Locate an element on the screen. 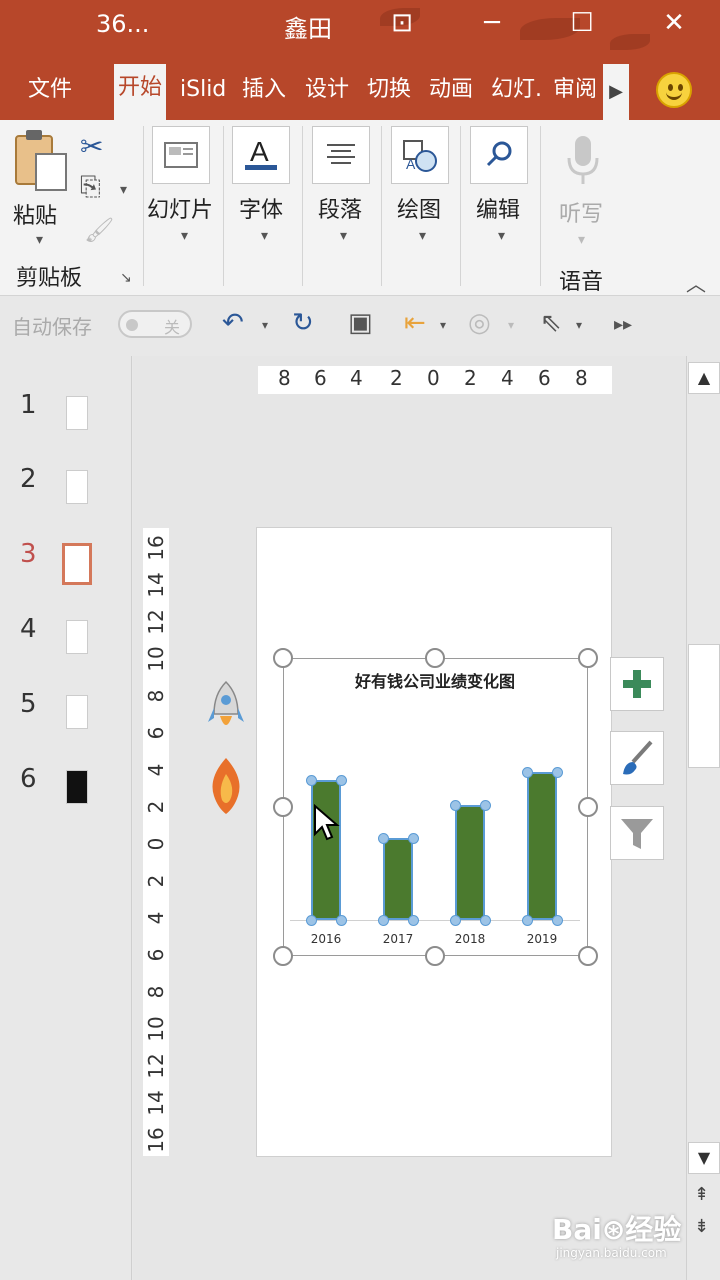  font-button: A is located at coordinates (261, 155).